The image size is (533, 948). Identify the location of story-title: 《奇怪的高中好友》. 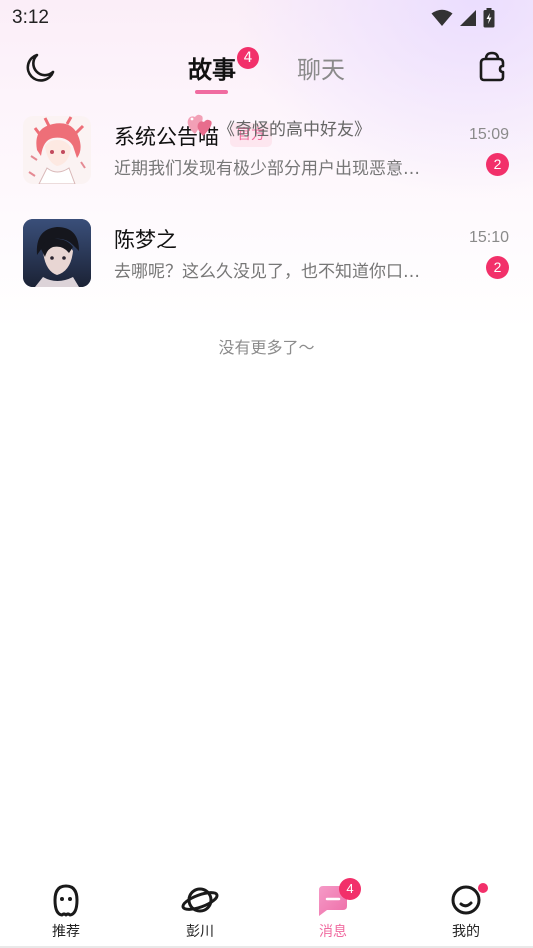
(294, 130).